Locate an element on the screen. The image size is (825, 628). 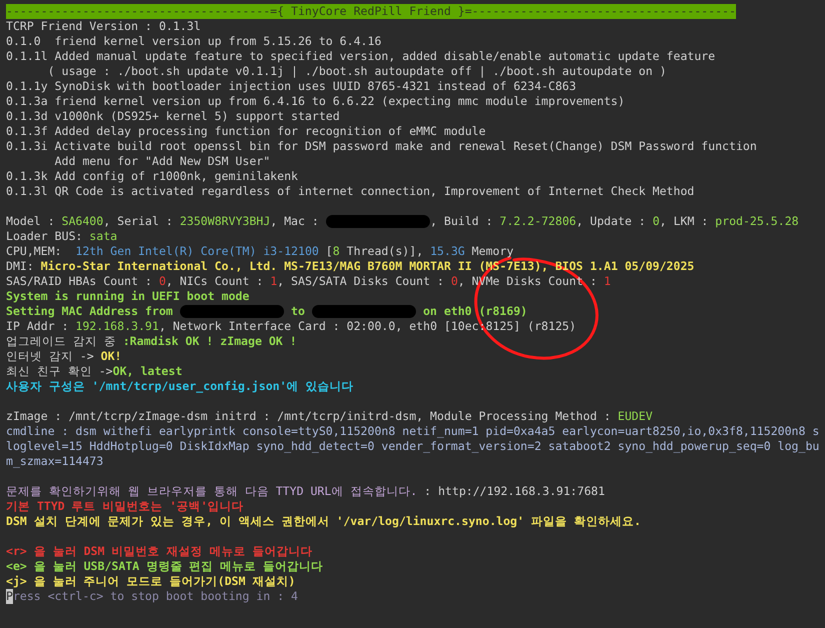
terminal-text: Memory is located at coordinates (492, 251).